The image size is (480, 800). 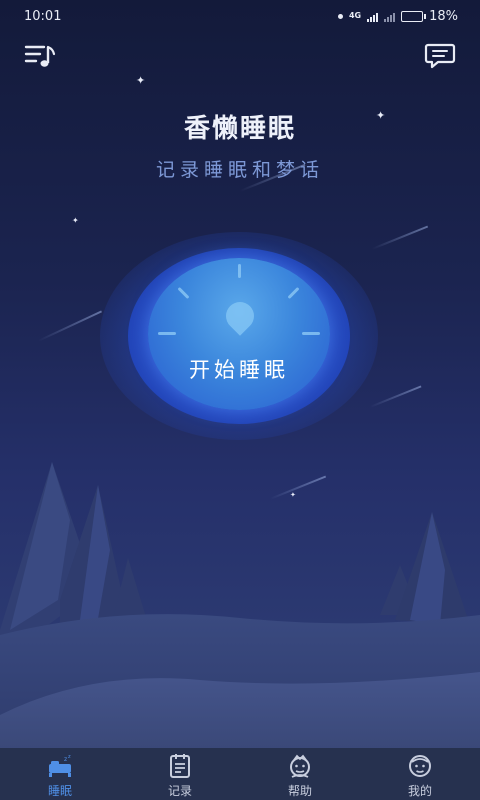 What do you see at coordinates (397, 16) in the screenshot?
I see `status-indicators: 4G 18%` at bounding box center [397, 16].